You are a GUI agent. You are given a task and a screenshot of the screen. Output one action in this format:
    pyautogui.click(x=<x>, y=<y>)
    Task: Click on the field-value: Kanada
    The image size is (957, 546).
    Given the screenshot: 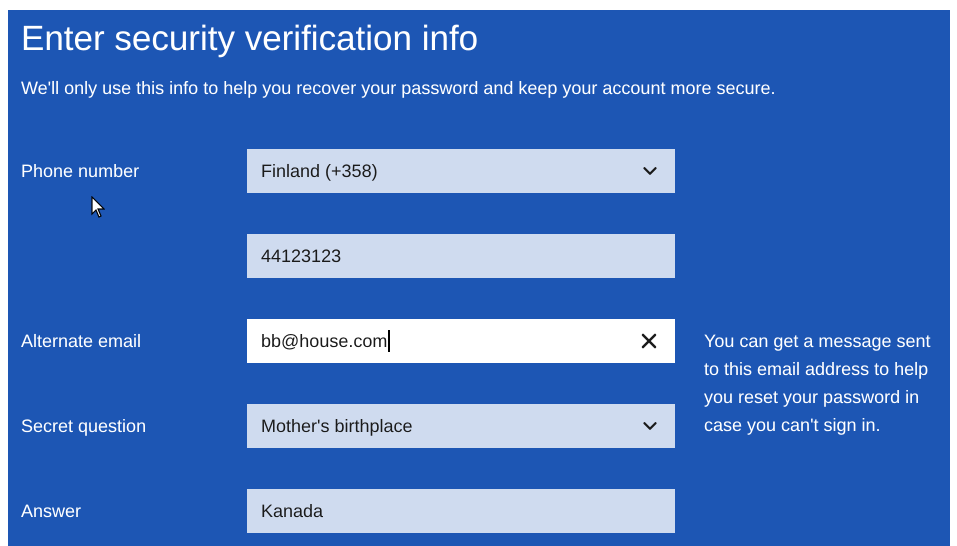 What is the action you would take?
    pyautogui.click(x=292, y=511)
    